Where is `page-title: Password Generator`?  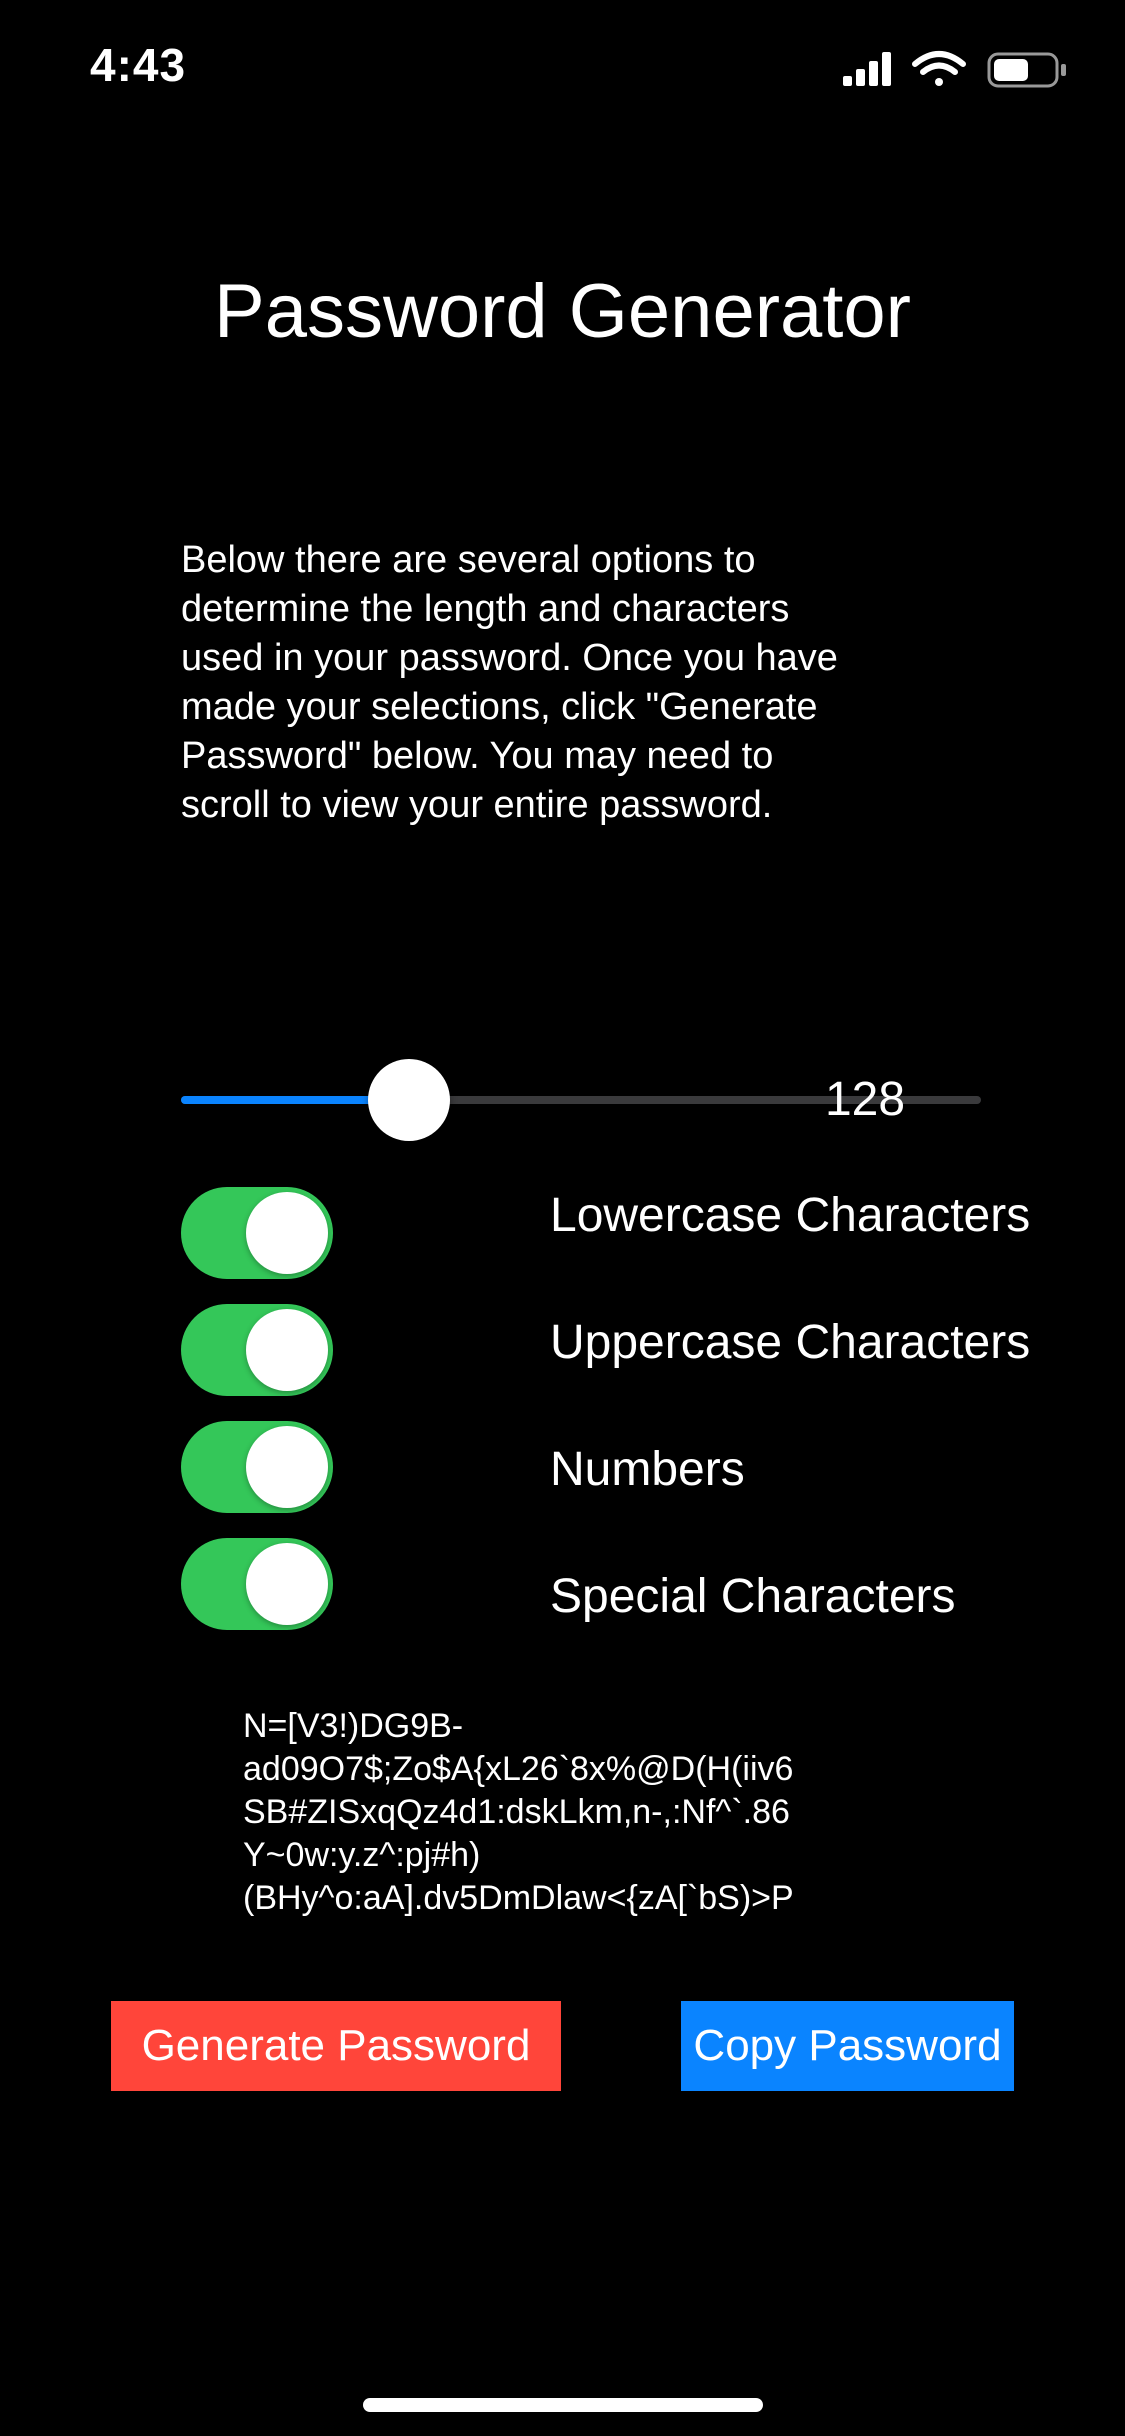 page-title: Password Generator is located at coordinates (562, 311).